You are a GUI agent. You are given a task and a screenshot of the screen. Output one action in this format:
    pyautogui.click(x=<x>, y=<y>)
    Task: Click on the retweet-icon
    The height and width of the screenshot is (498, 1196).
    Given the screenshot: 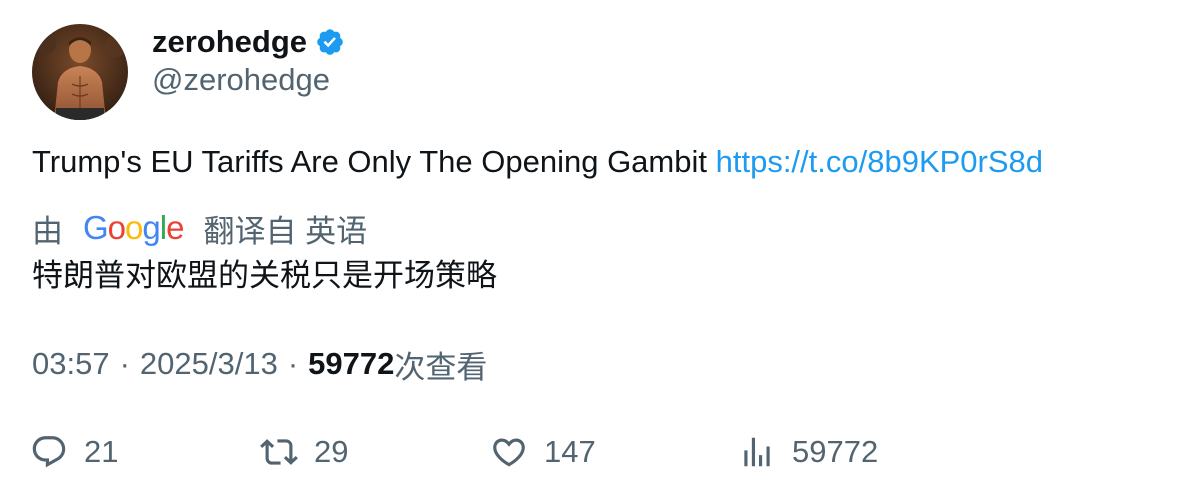 What is the action you would take?
    pyautogui.click(x=279, y=452)
    